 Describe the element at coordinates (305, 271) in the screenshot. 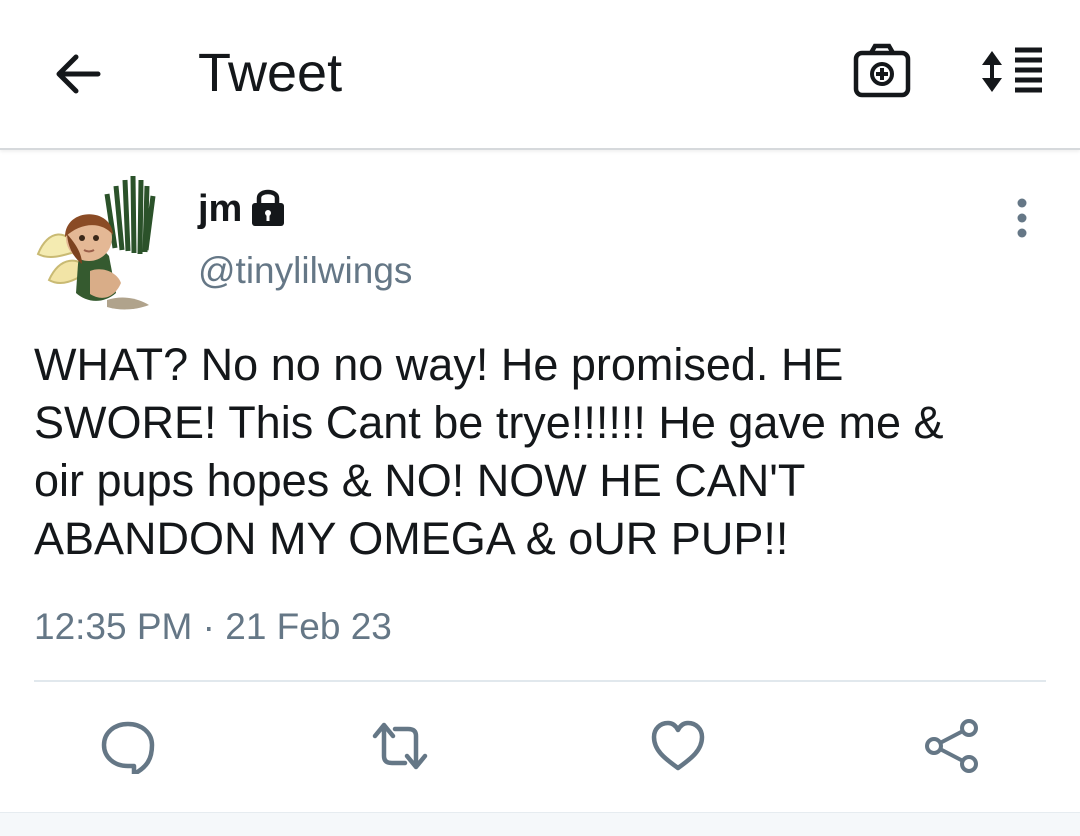

I see `user-handle: @tinylilwings` at that location.